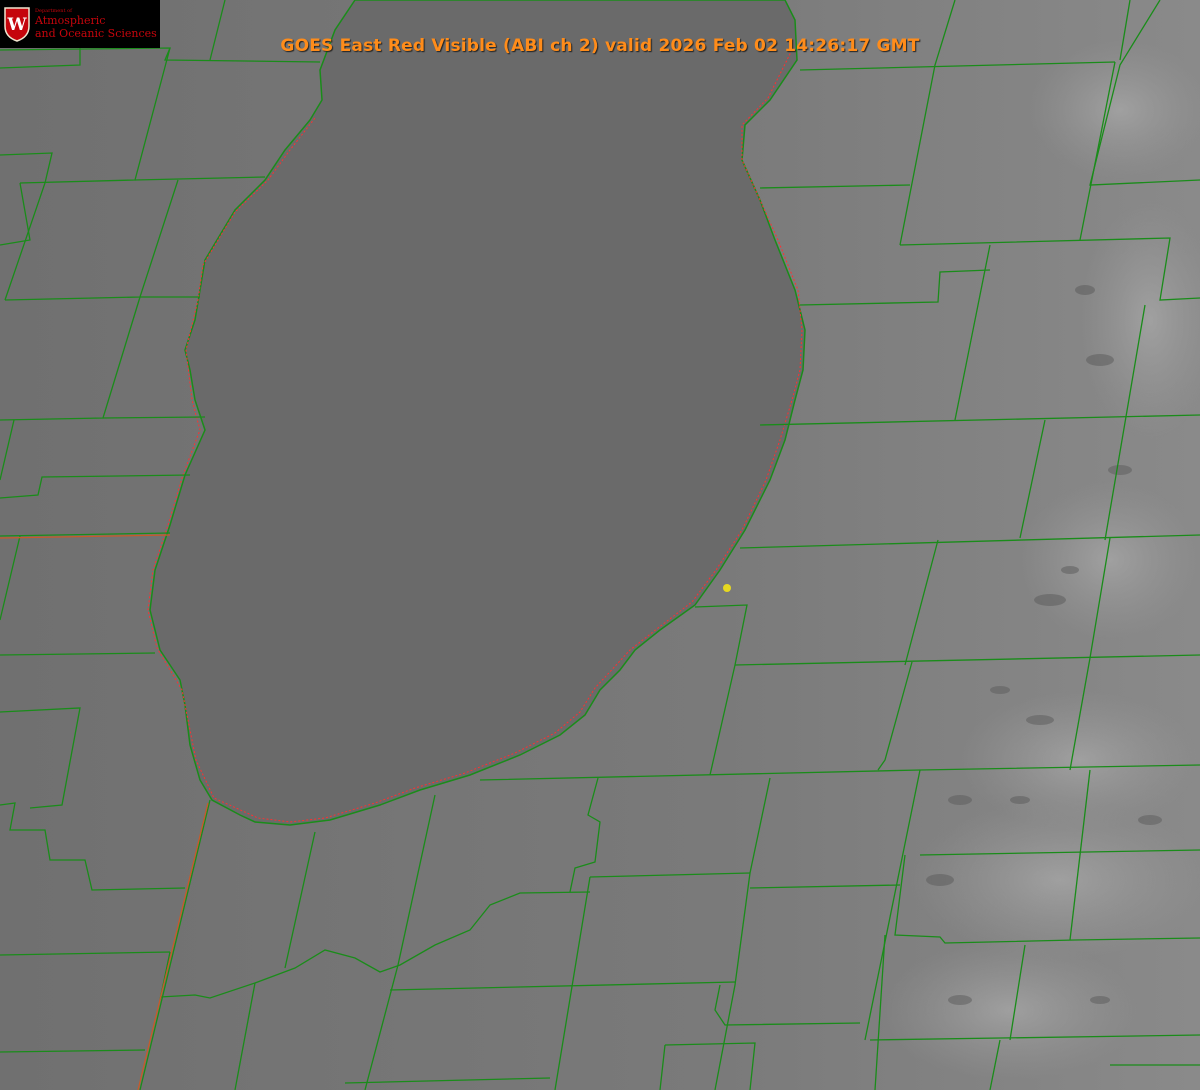 Image resolution: width=1200 pixels, height=1090 pixels. What do you see at coordinates (16, 25) in the screenshot?
I see `crest-letter: W` at bounding box center [16, 25].